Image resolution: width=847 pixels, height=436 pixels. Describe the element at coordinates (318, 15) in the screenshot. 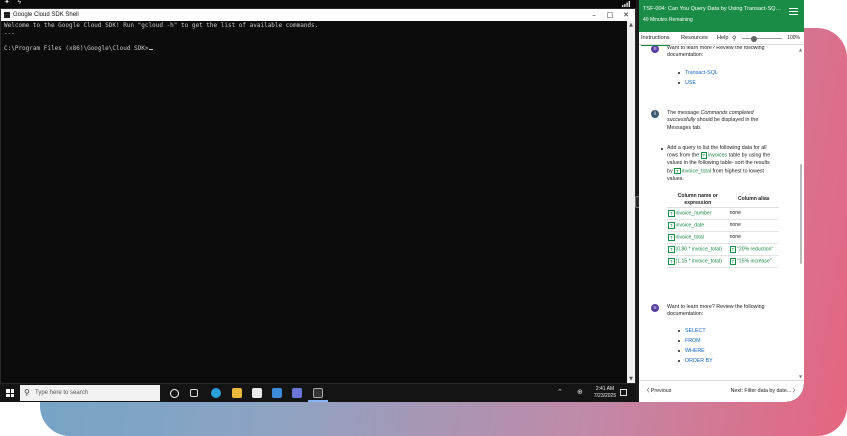

I see `terminal-titlebar: Google Cloud SDK Shell – □ ✕` at that location.